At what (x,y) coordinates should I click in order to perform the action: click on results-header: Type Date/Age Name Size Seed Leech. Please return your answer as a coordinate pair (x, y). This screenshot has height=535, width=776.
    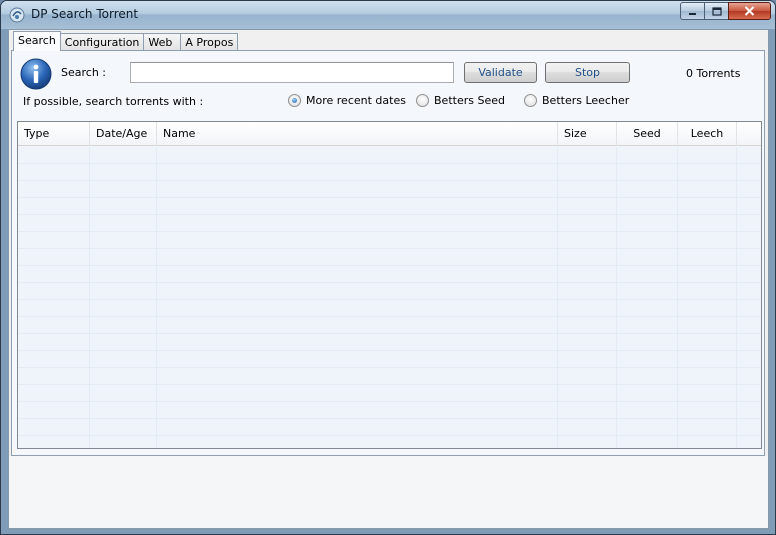
    Looking at the image, I should click on (389, 134).